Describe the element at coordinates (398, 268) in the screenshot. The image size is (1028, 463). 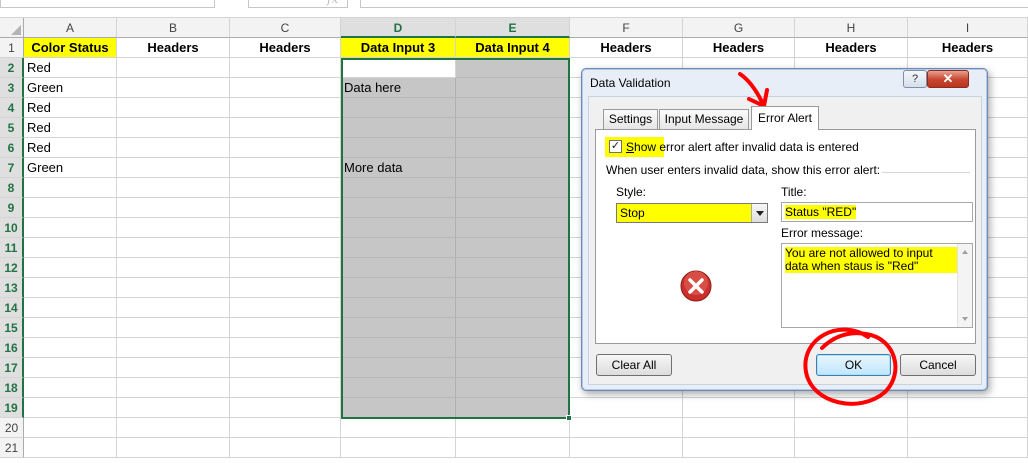
I see `cell-d12` at that location.